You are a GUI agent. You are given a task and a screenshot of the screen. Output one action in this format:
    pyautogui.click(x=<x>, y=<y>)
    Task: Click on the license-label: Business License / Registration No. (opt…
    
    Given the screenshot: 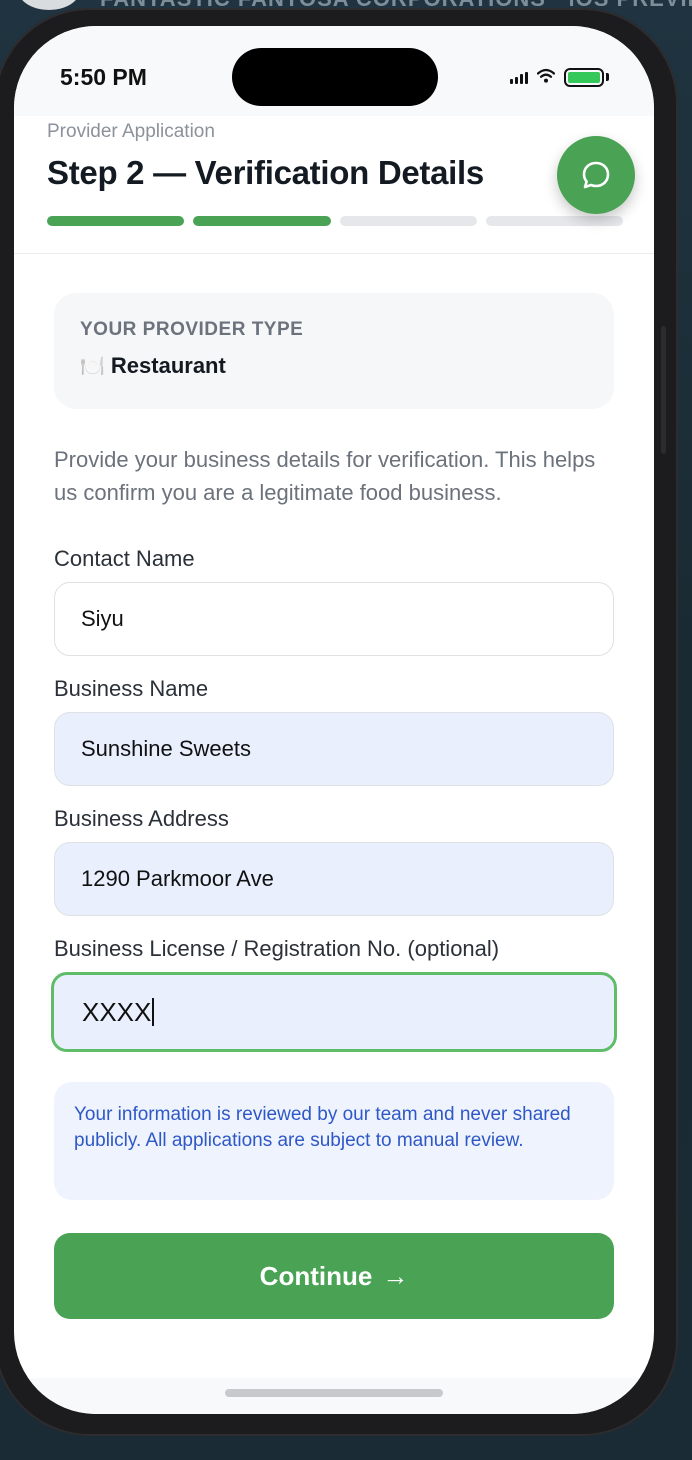 What is the action you would take?
    pyautogui.click(x=277, y=948)
    